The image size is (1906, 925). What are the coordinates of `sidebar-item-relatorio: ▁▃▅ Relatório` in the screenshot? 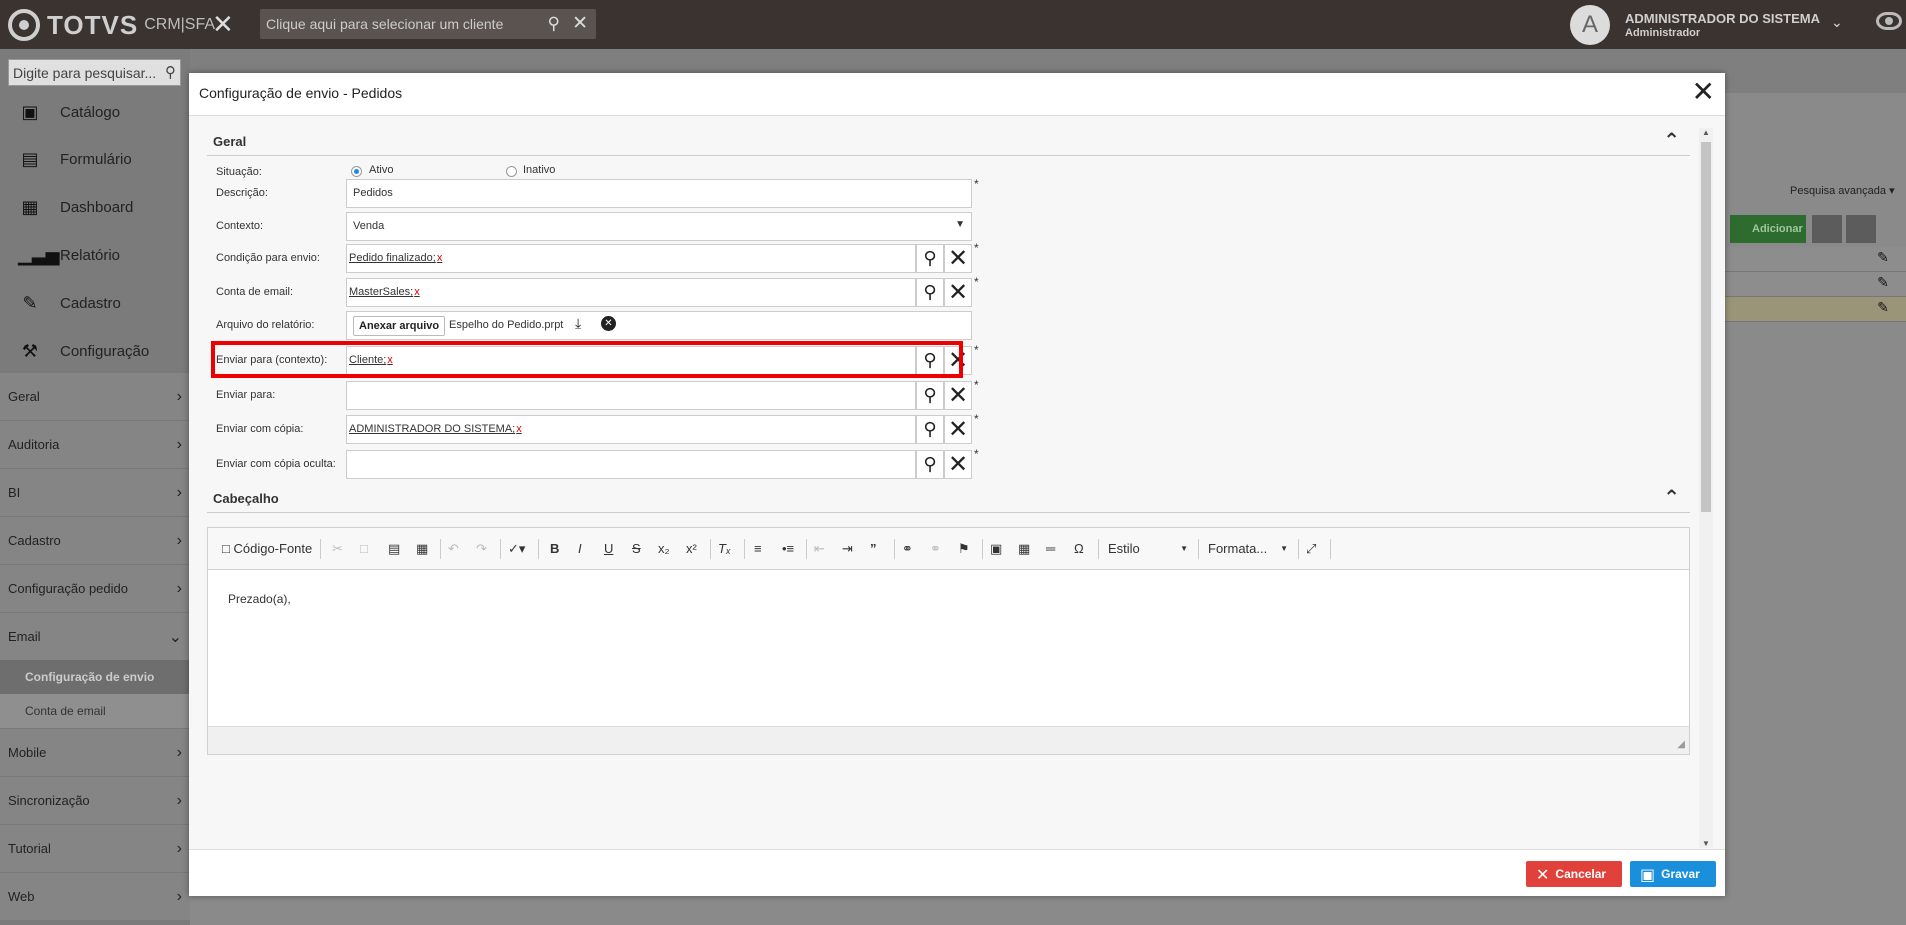 It's located at (95, 255).